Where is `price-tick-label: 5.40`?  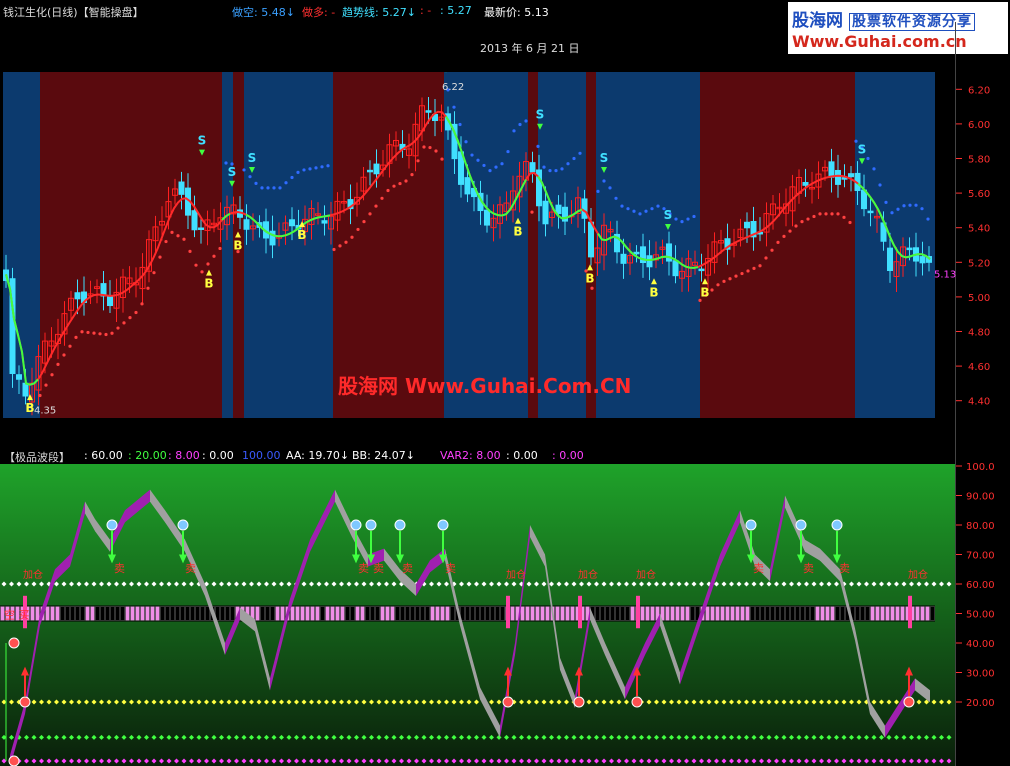 price-tick-label: 5.40 is located at coordinates (979, 229).